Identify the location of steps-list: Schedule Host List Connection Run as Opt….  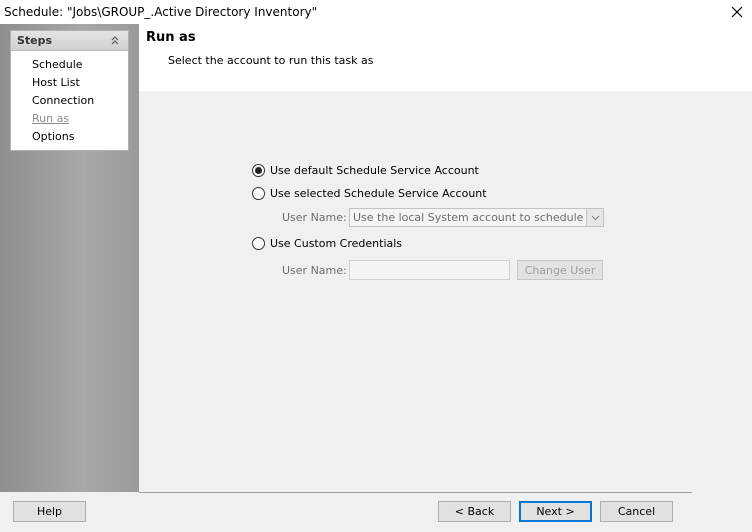
(69, 99).